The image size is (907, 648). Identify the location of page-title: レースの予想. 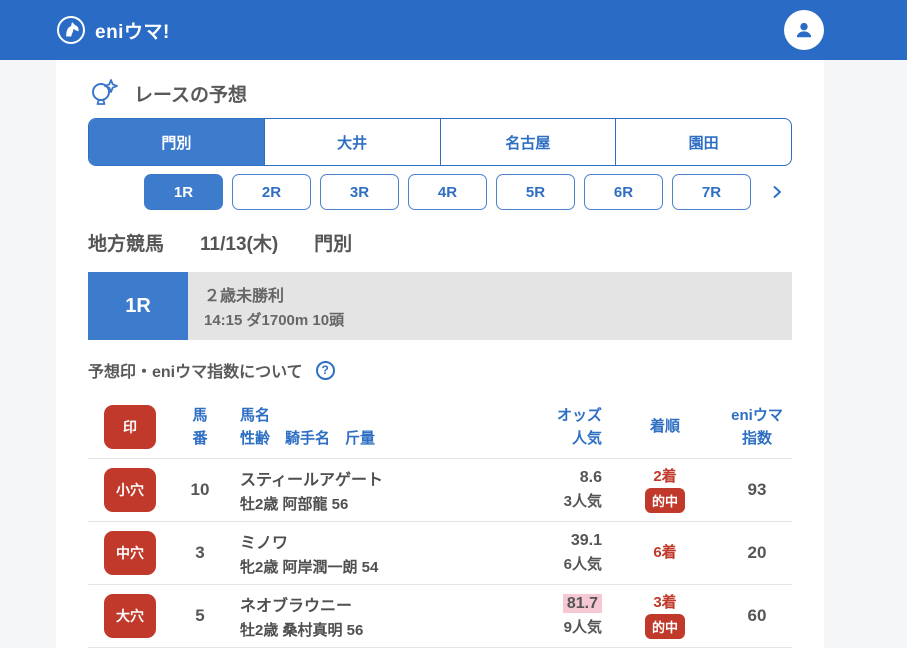
(191, 95).